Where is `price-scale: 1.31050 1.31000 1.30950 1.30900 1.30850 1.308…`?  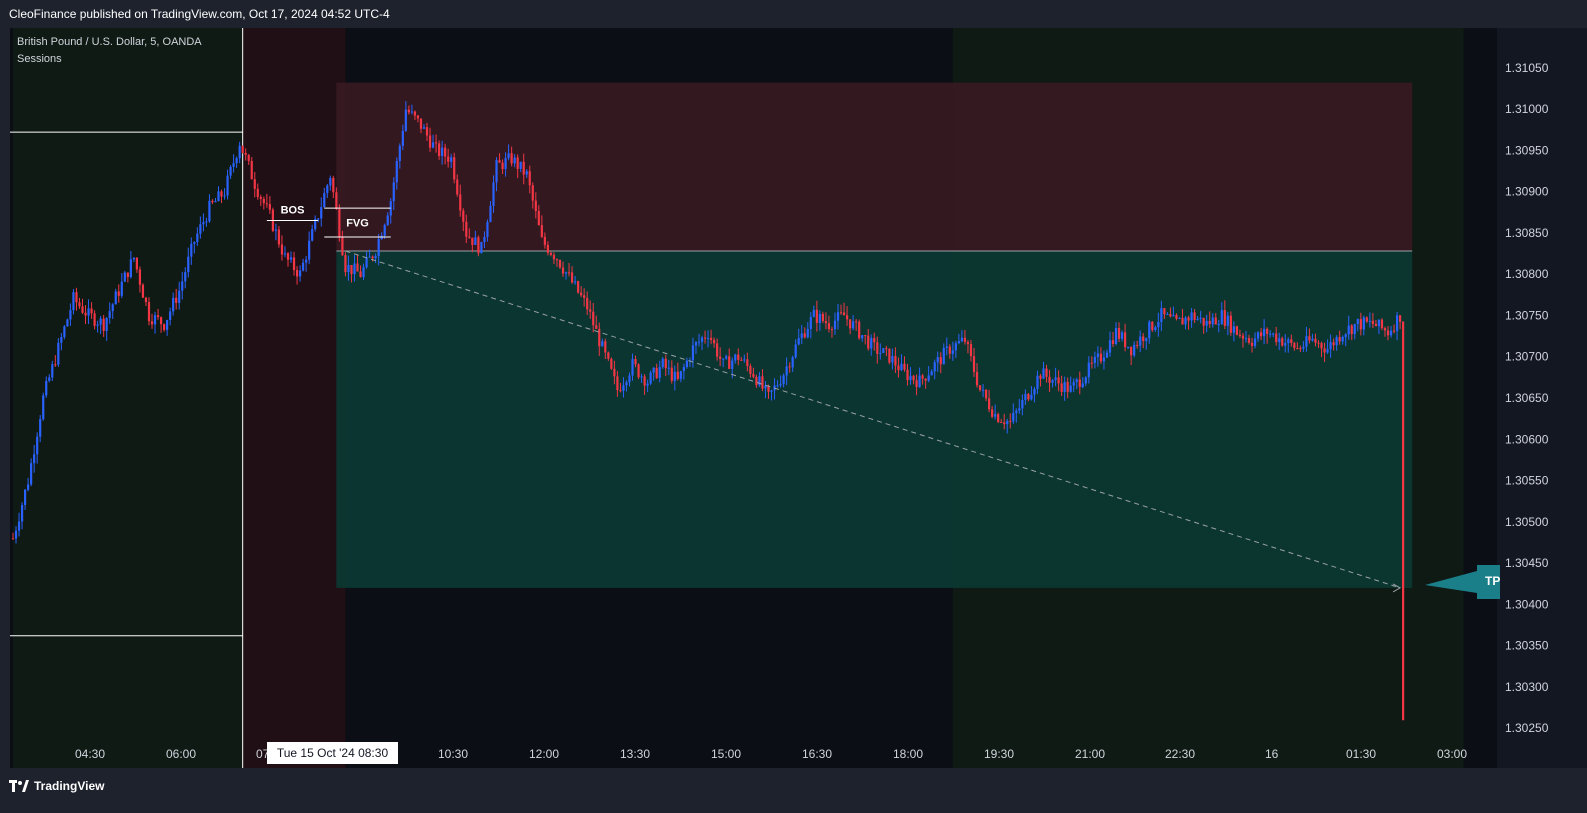 price-scale: 1.31050 1.31000 1.30950 1.30900 1.30850 1.308… is located at coordinates (1527, 398).